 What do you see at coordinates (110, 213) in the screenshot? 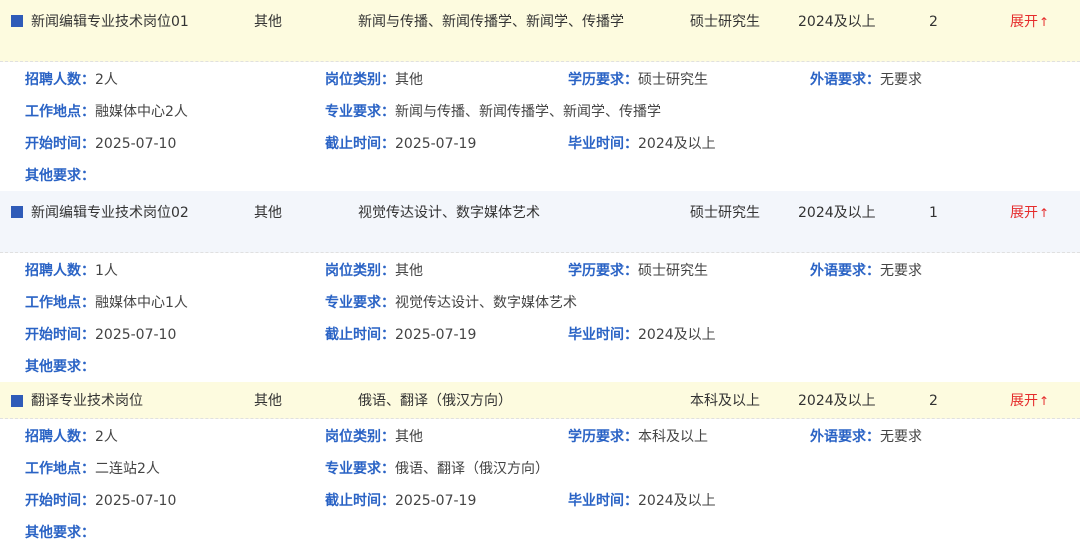
I see `job-name: 新闻编辑专业技术岗位02` at bounding box center [110, 213].